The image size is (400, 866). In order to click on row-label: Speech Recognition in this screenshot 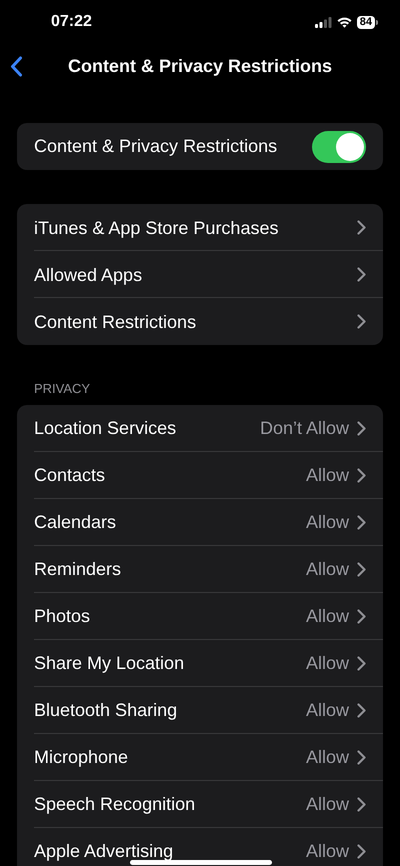, I will do `click(115, 804)`.